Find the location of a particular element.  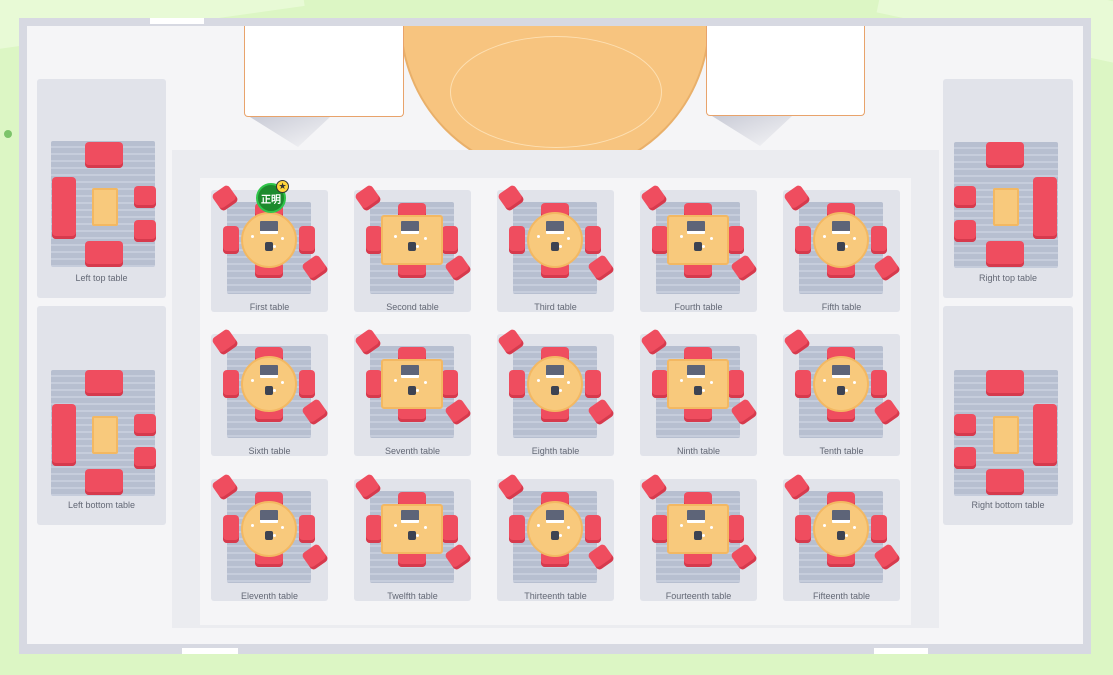

table-tile: Seventh table is located at coordinates (413, 392).